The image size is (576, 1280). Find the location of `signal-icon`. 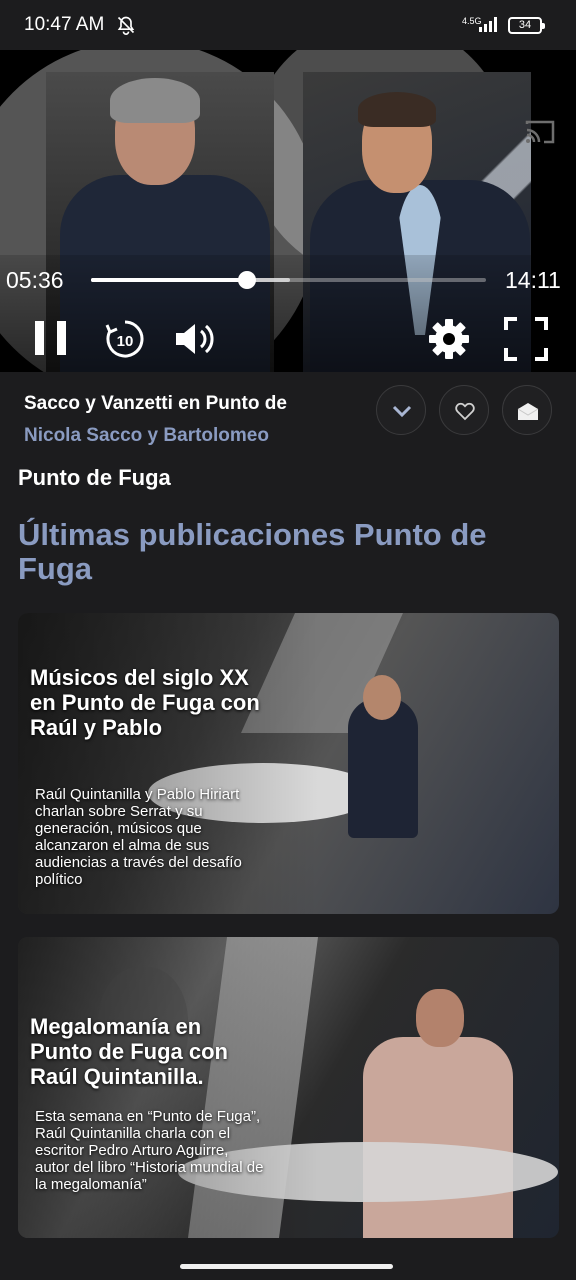

signal-icon is located at coordinates (488, 24).